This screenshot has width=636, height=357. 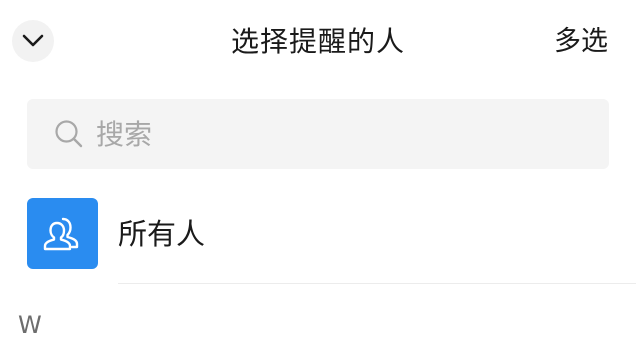 I want to click on page-title: 选择提醒的人, so click(x=317, y=41).